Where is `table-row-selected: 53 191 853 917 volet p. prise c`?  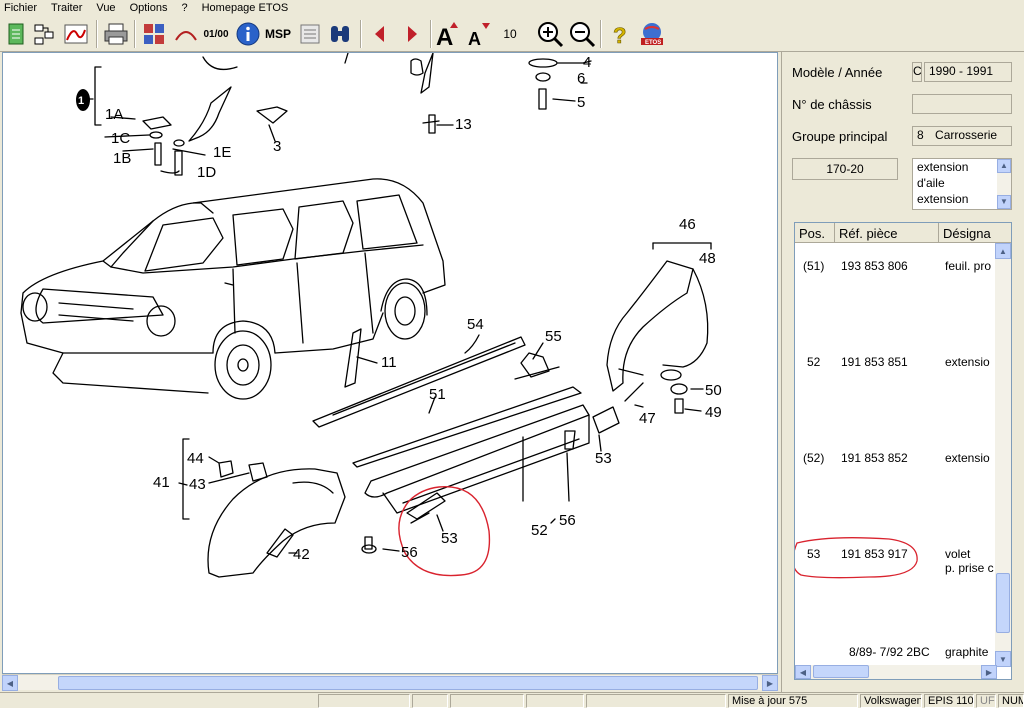
table-row-selected: 53 191 853 917 volet p. prise c is located at coordinates (896, 559).